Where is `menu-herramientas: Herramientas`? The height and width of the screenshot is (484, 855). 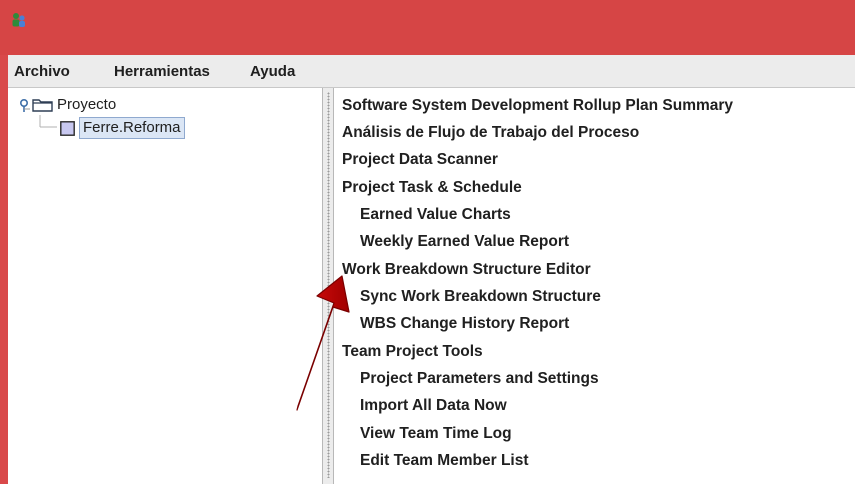
menu-herramientas: Herramientas is located at coordinates (162, 72).